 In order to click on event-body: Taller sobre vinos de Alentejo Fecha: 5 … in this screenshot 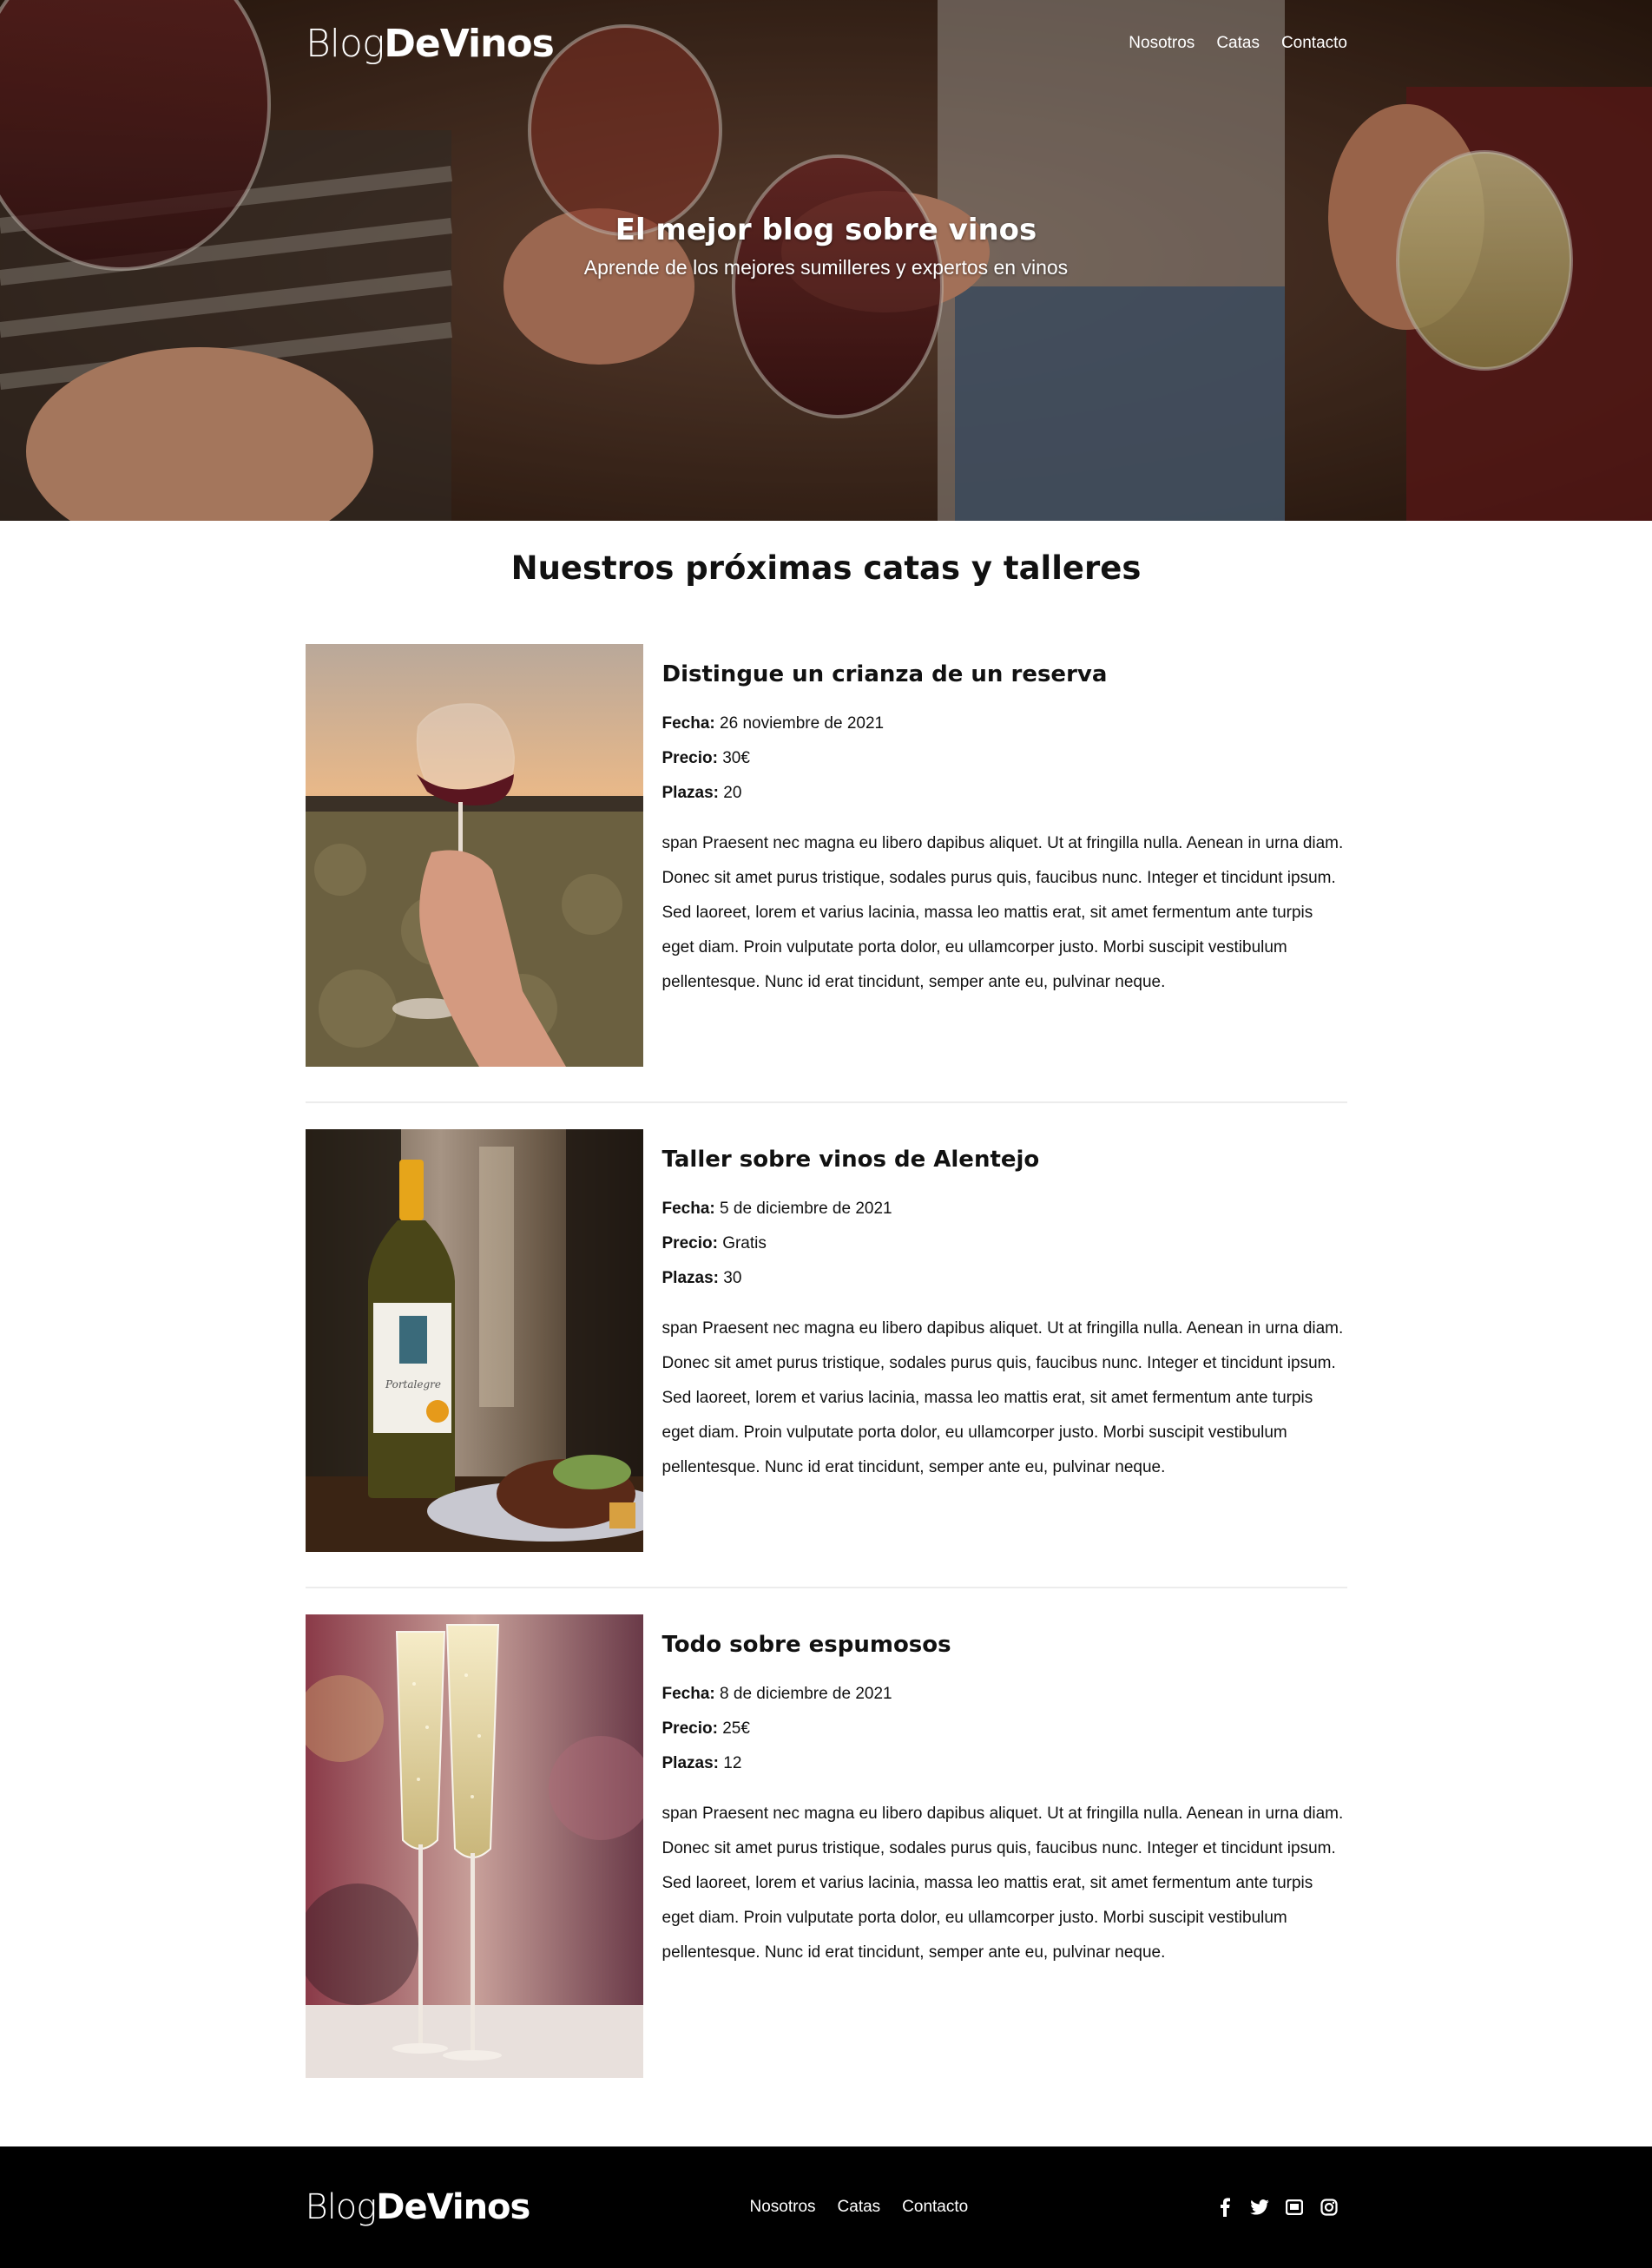, I will do `click(995, 1340)`.